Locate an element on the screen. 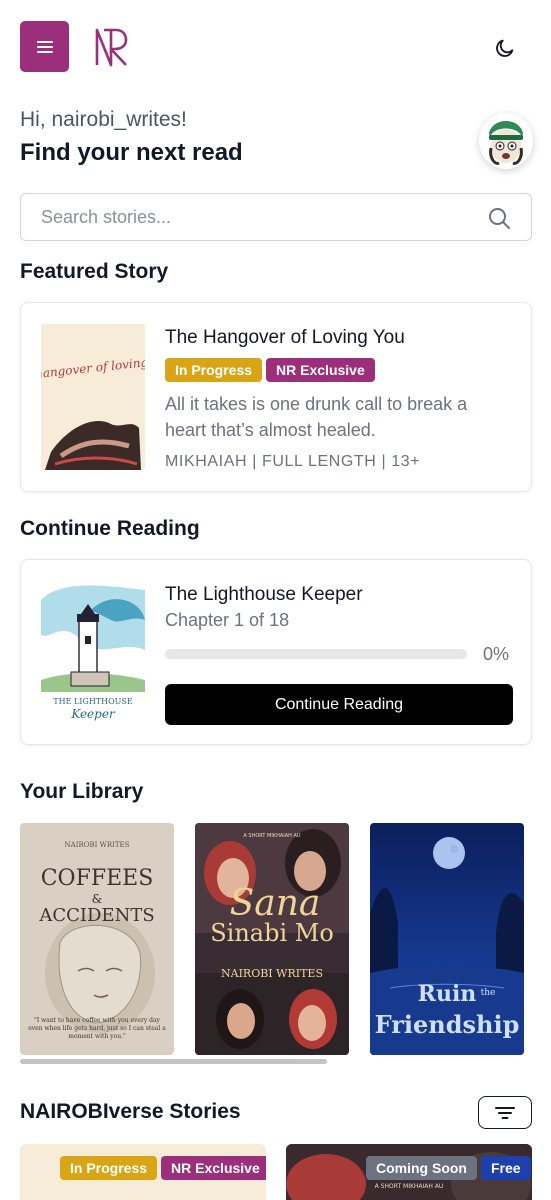 This screenshot has width=551, height=1200. search-bar is located at coordinates (276, 217).